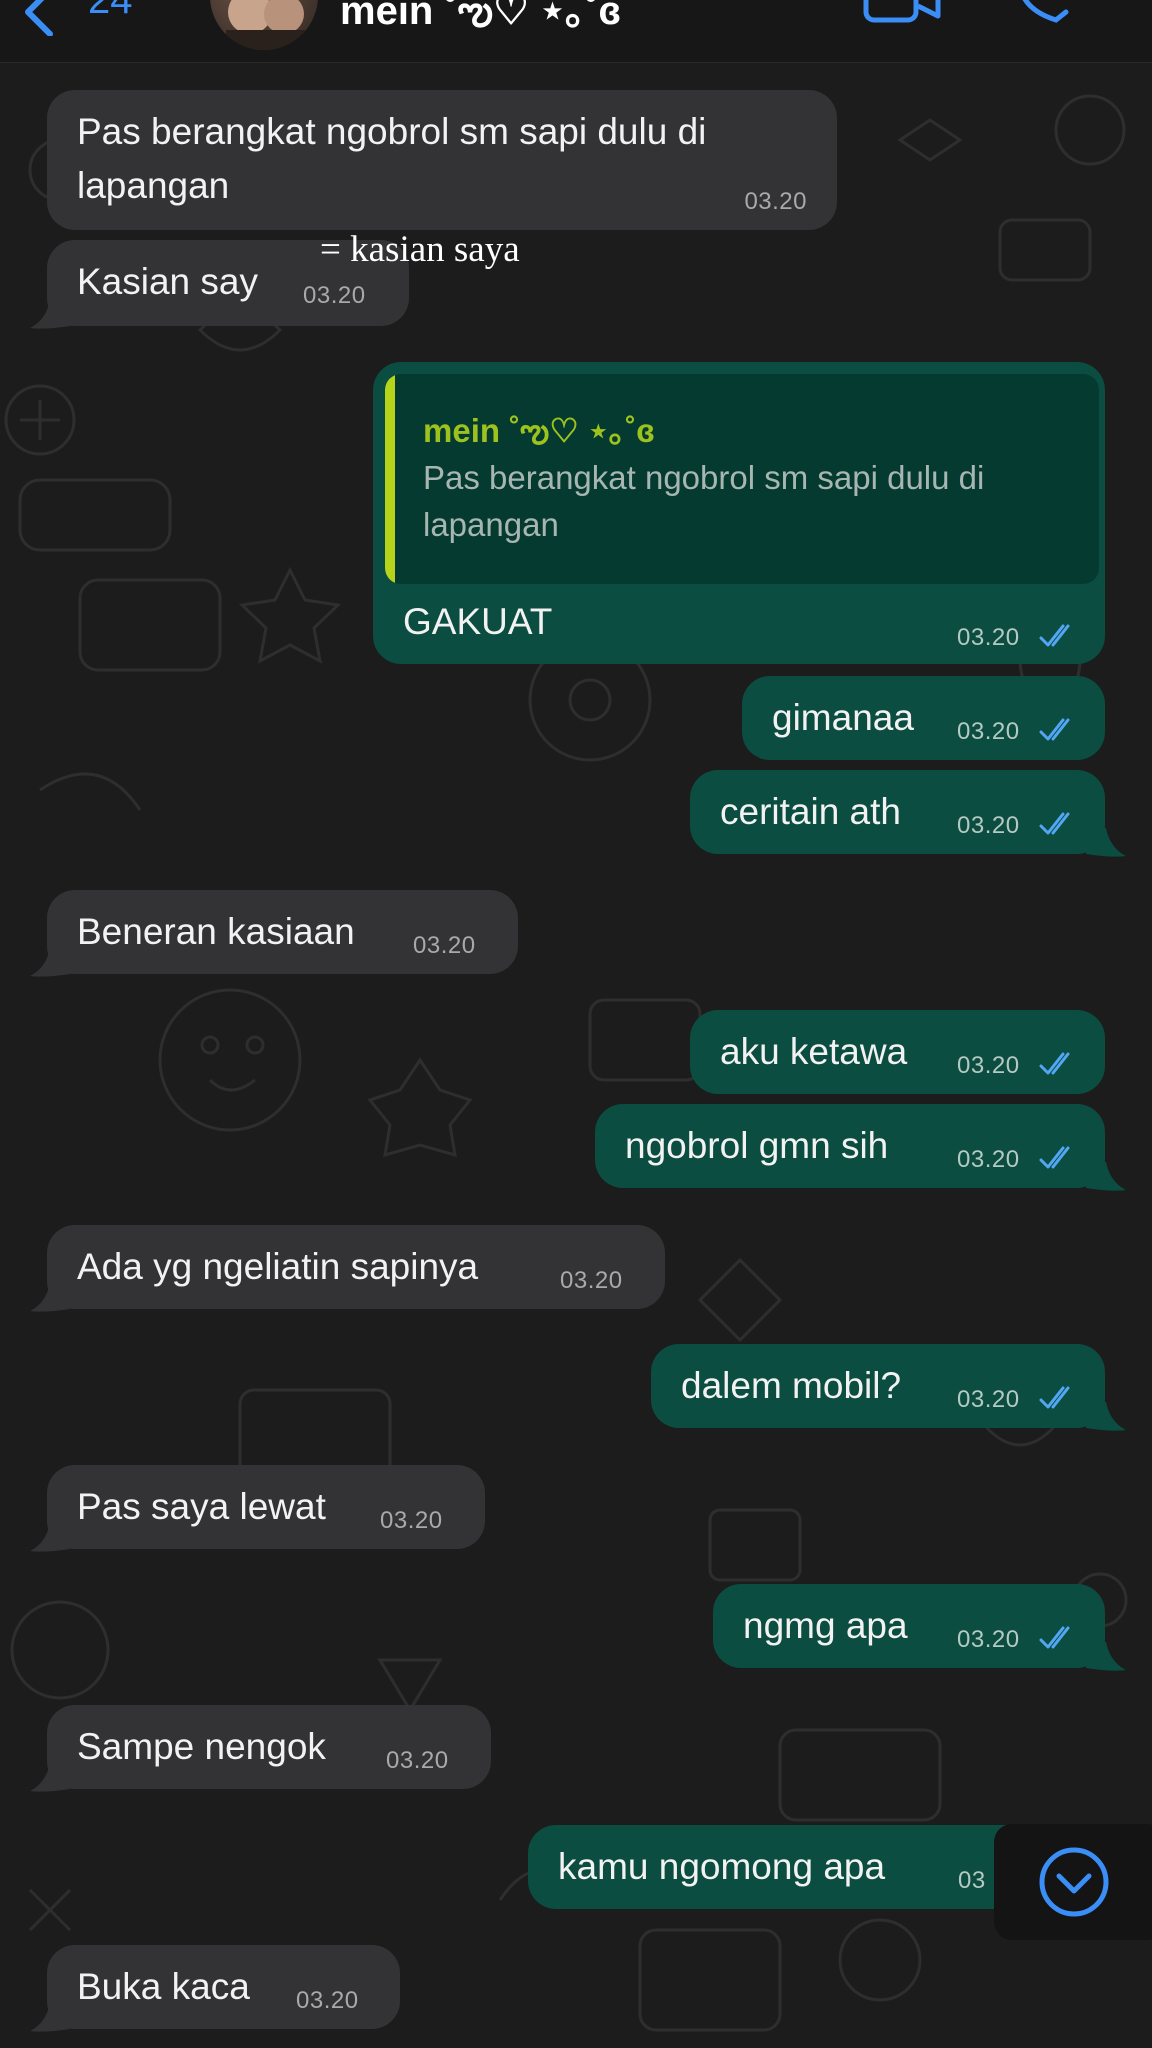  What do you see at coordinates (201, 1746) in the screenshot?
I see `message-text: Sampe nengok` at bounding box center [201, 1746].